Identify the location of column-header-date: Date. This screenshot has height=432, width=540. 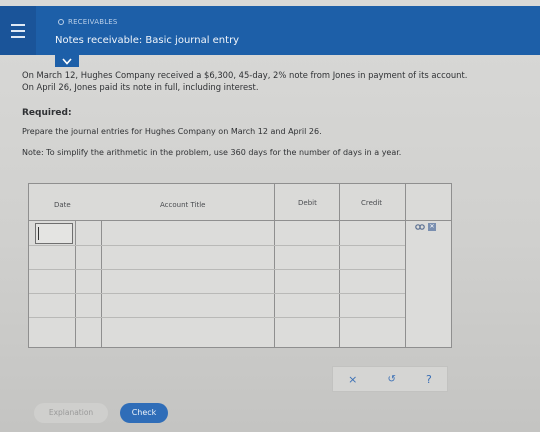
(62, 205).